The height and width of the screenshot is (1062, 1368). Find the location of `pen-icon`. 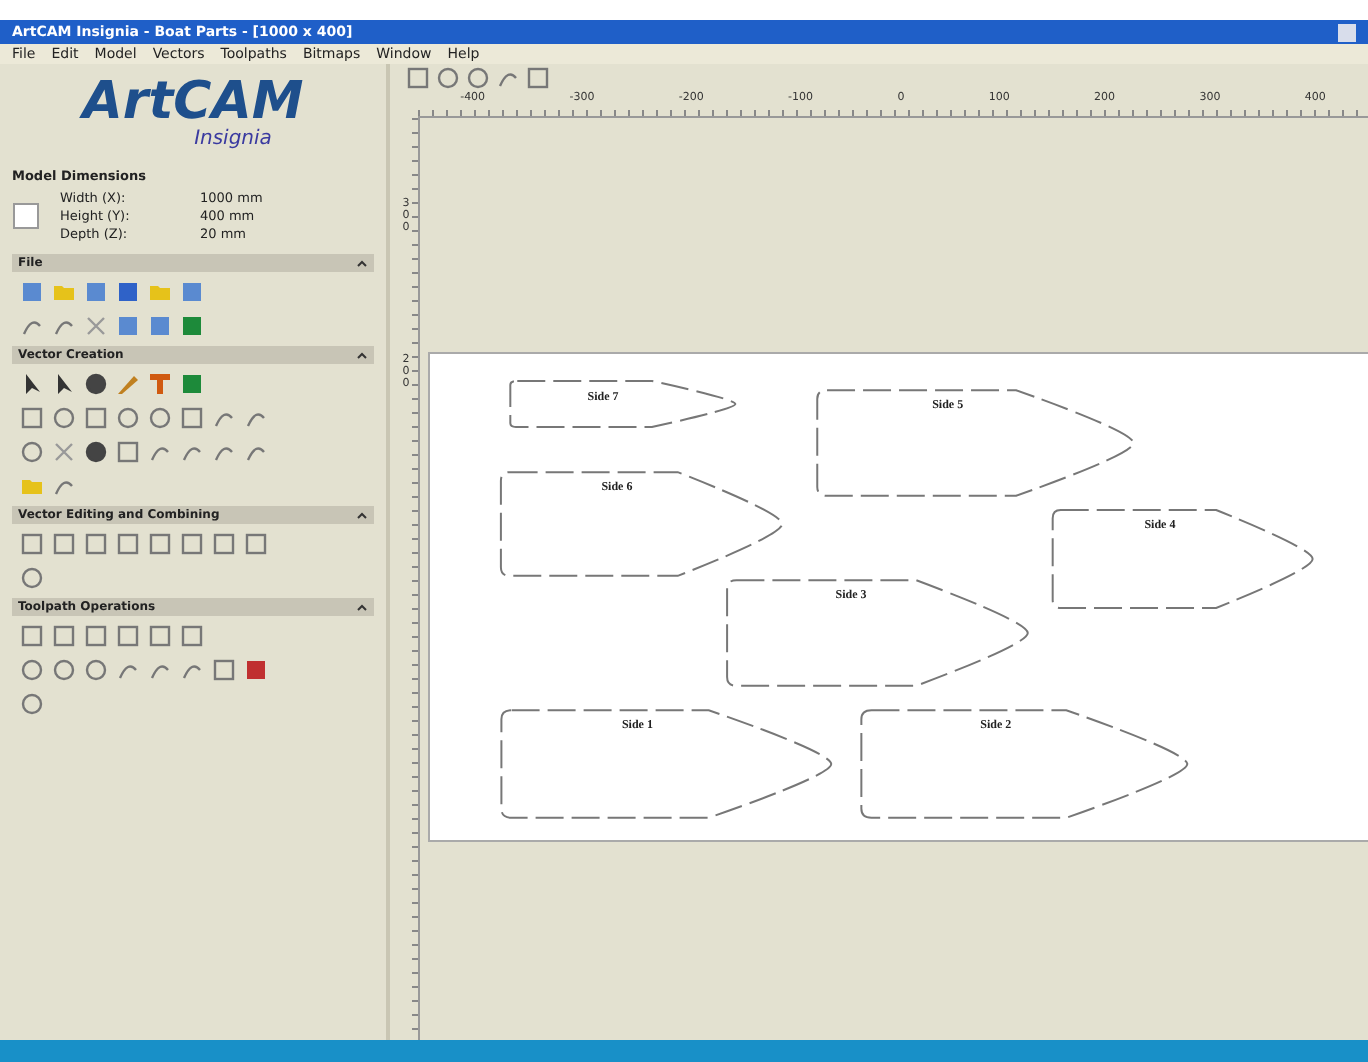

pen-icon is located at coordinates (128, 384).